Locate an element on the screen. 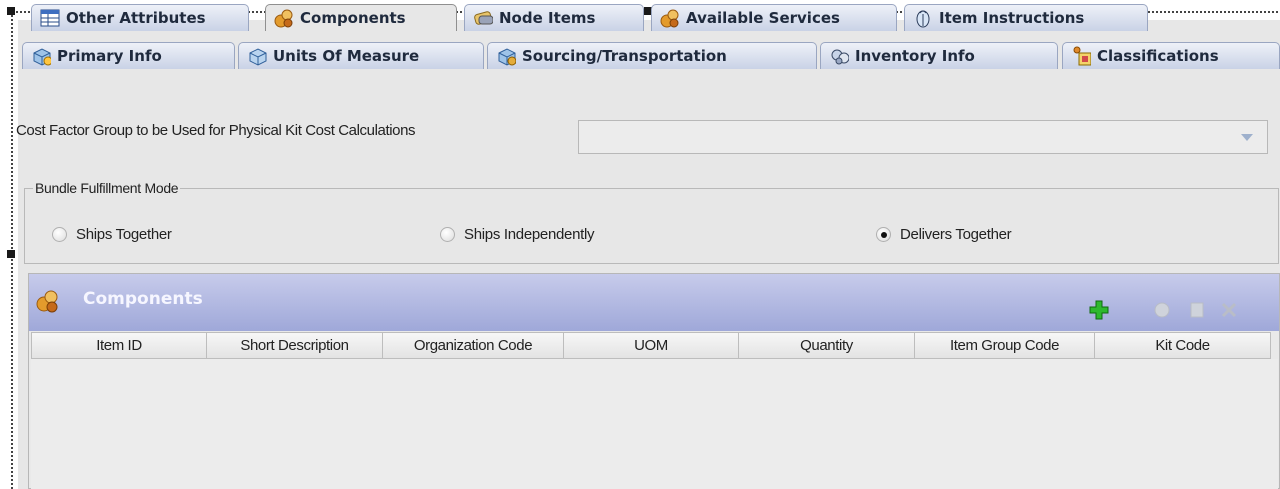 The height and width of the screenshot is (489, 1280). column-header-kit-code: Kit Code is located at coordinates (1183, 345).